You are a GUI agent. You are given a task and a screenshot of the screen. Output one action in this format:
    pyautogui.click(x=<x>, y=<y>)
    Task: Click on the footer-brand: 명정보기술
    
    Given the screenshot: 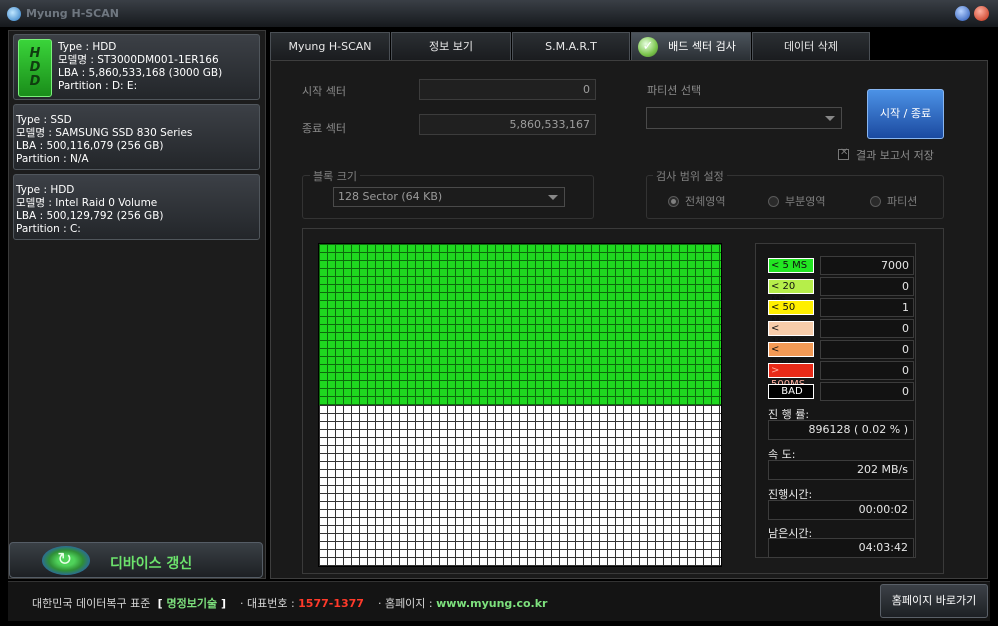 What is the action you would take?
    pyautogui.click(x=192, y=603)
    